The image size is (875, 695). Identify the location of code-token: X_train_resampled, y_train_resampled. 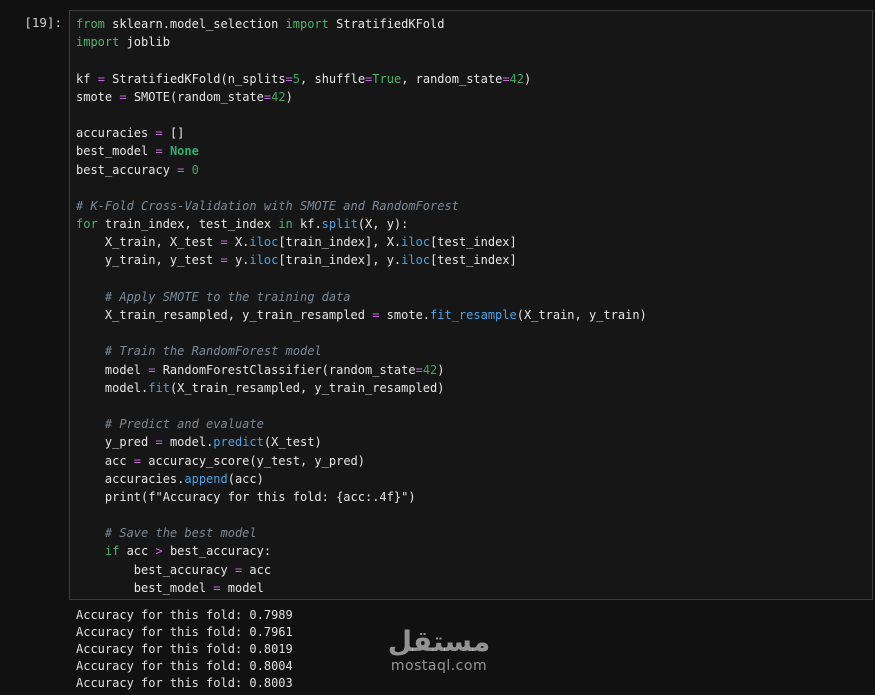
(224, 315).